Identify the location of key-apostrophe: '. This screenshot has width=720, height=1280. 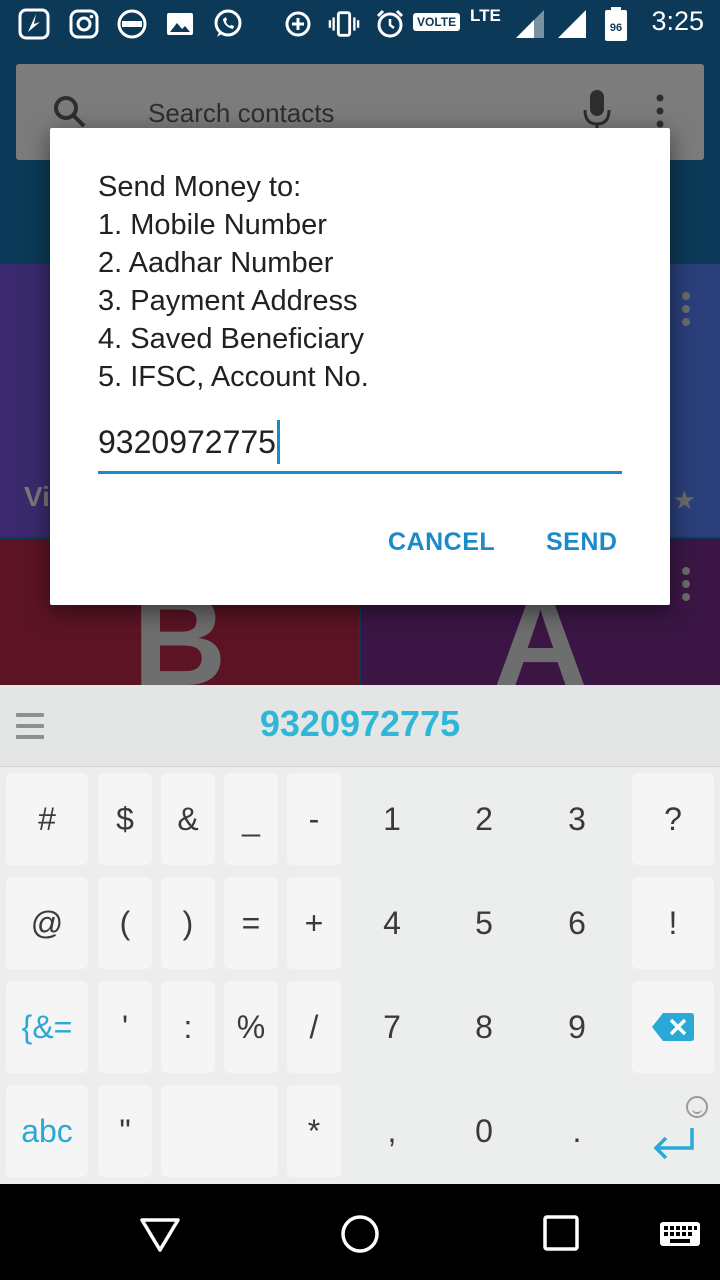
(125, 1027).